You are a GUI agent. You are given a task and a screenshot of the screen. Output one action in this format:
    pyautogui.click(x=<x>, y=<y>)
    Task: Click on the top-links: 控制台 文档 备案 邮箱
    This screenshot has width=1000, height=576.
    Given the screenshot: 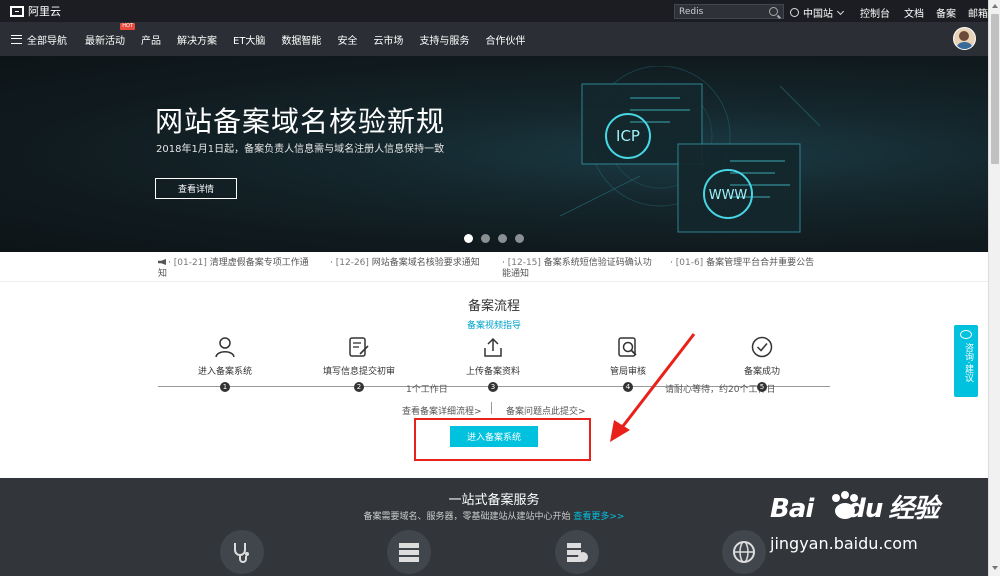 What is the action you would take?
    pyautogui.click(x=924, y=12)
    